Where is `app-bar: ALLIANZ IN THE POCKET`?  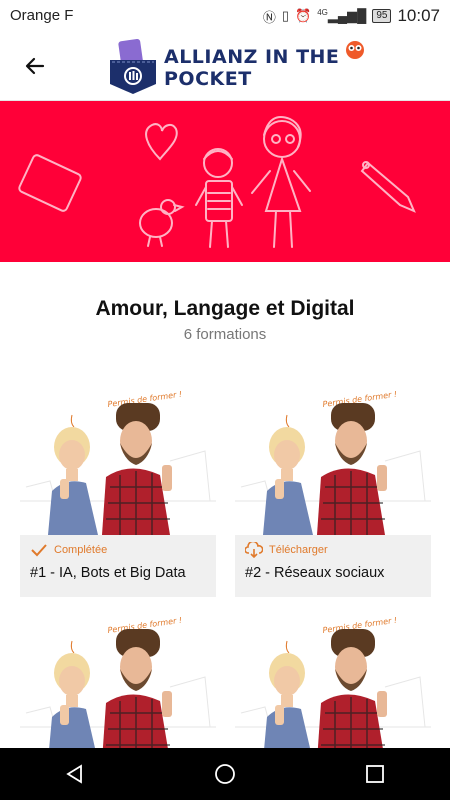
app-bar: ALLIANZ IN THE POCKET is located at coordinates (225, 66).